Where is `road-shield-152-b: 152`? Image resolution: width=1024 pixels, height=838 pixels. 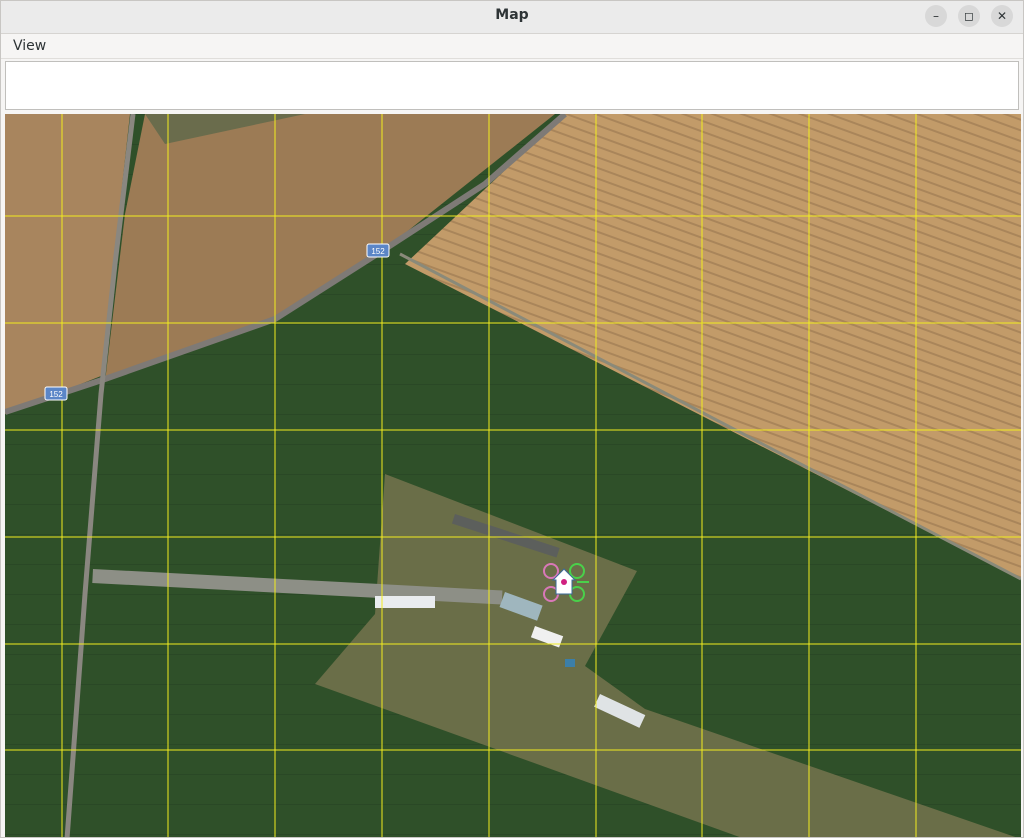
road-shield-152-b: 152 is located at coordinates (56, 393).